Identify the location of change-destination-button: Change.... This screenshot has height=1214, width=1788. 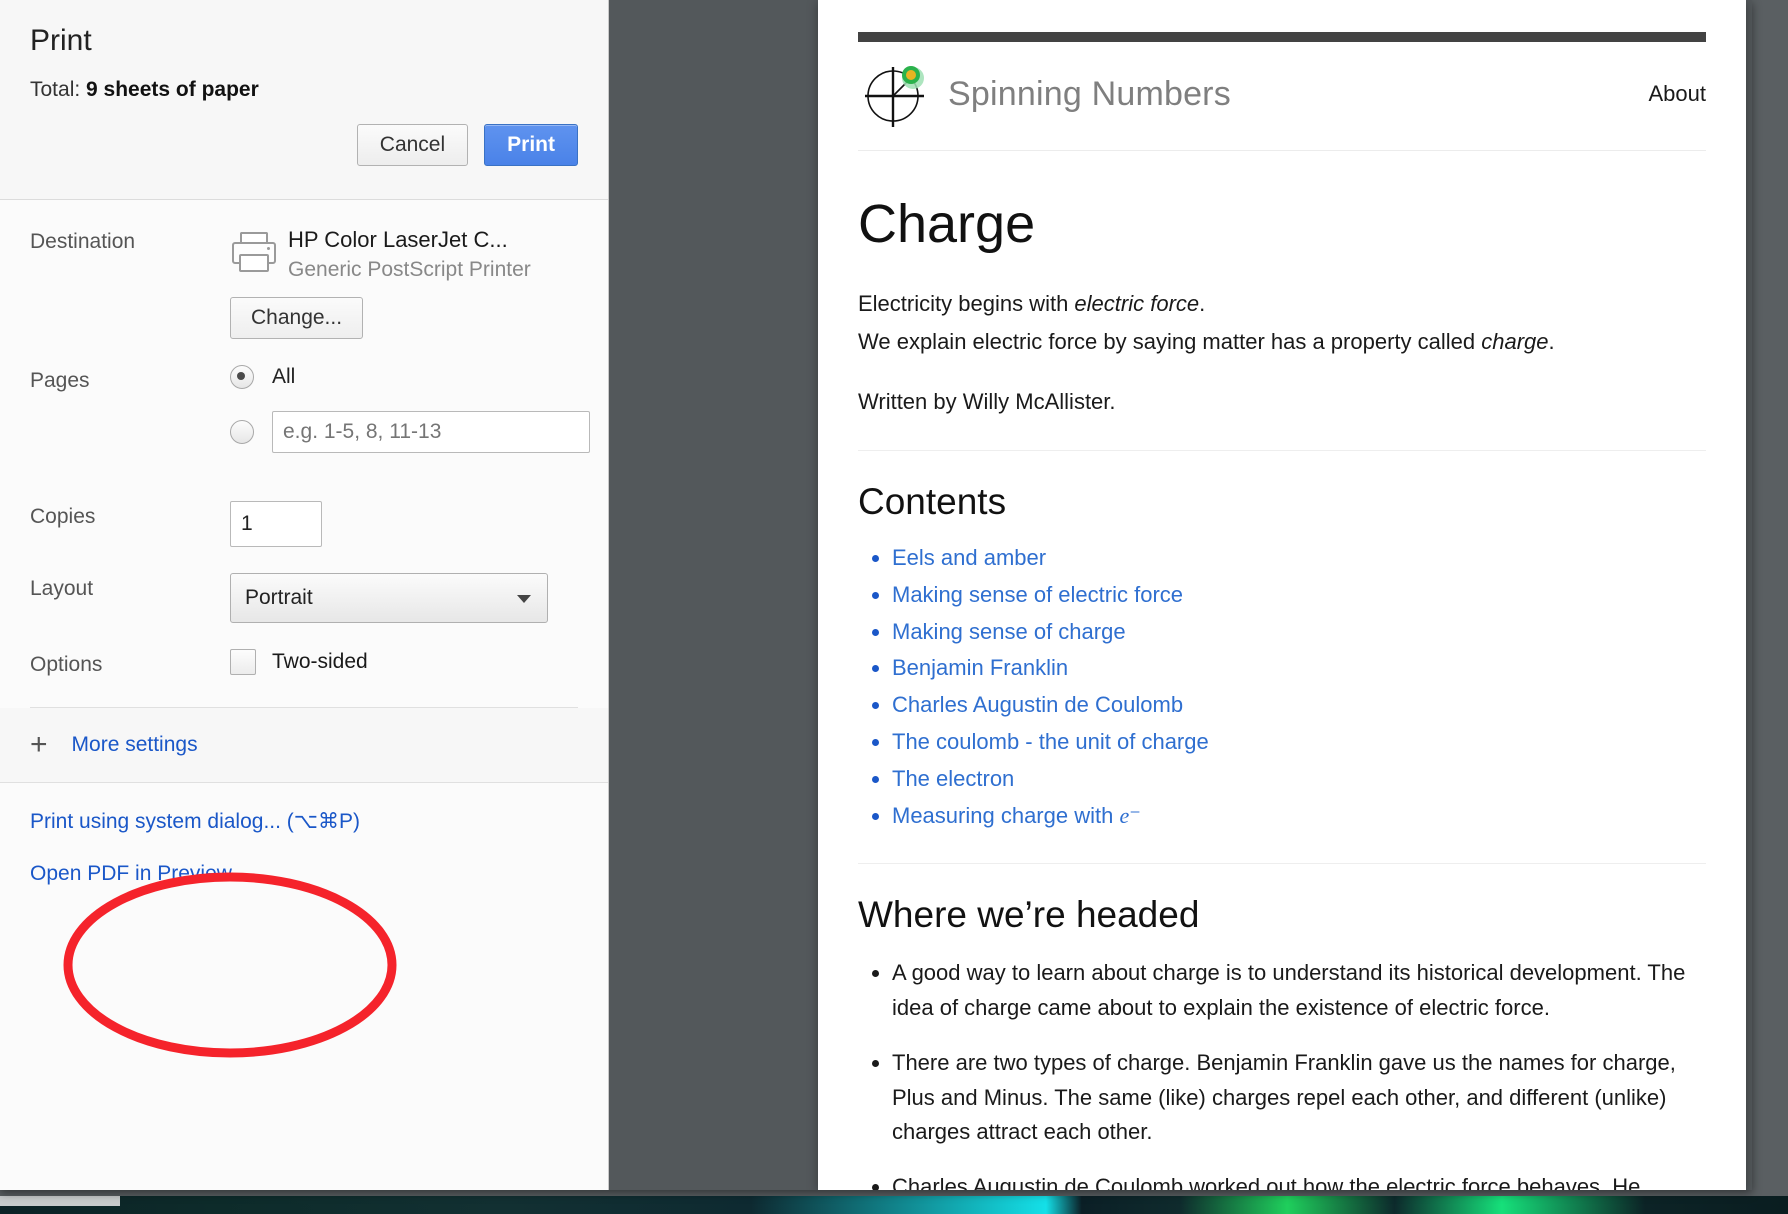
(297, 317).